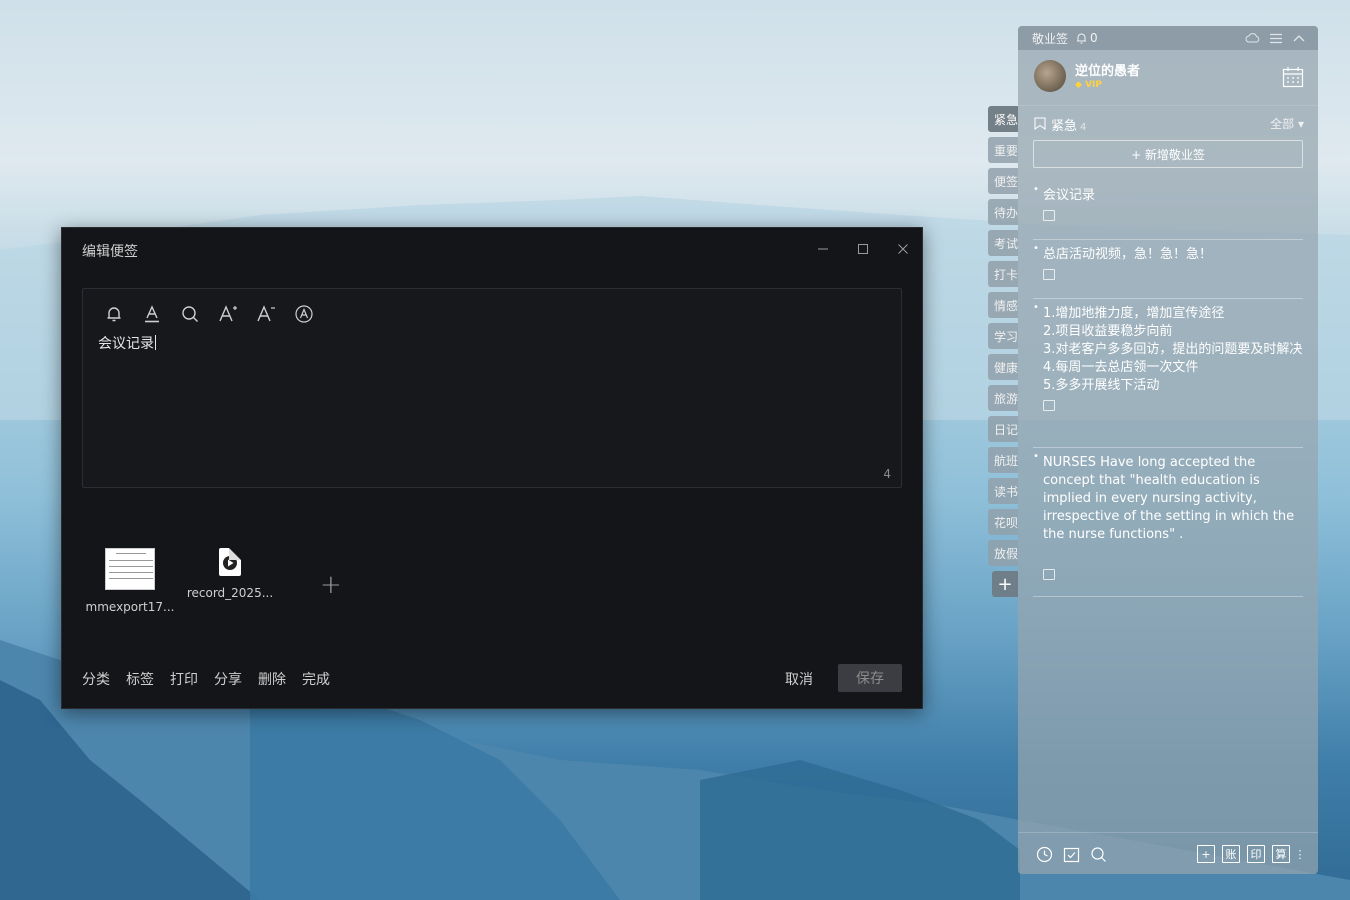 Image resolution: width=1350 pixels, height=900 pixels. Describe the element at coordinates (1256, 854) in the screenshot. I see `print-icon: 印` at that location.